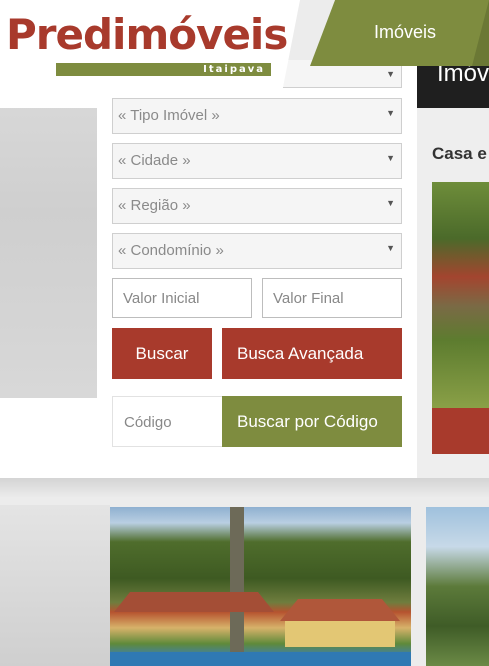 The image size is (489, 666). What do you see at coordinates (55, 585) in the screenshot?
I see `listing-background` at bounding box center [55, 585].